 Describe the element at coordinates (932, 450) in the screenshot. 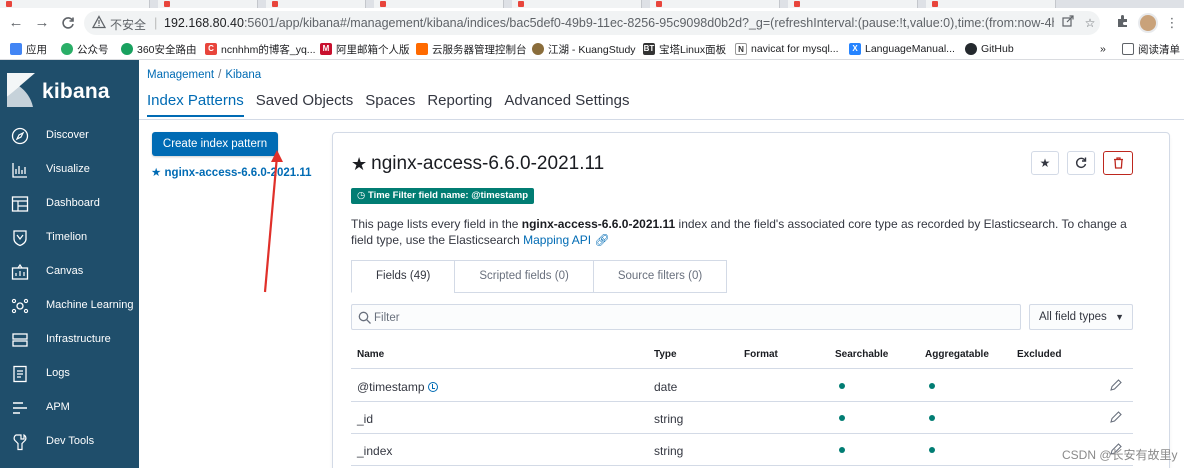

I see `aggregatable-dot-icon` at that location.